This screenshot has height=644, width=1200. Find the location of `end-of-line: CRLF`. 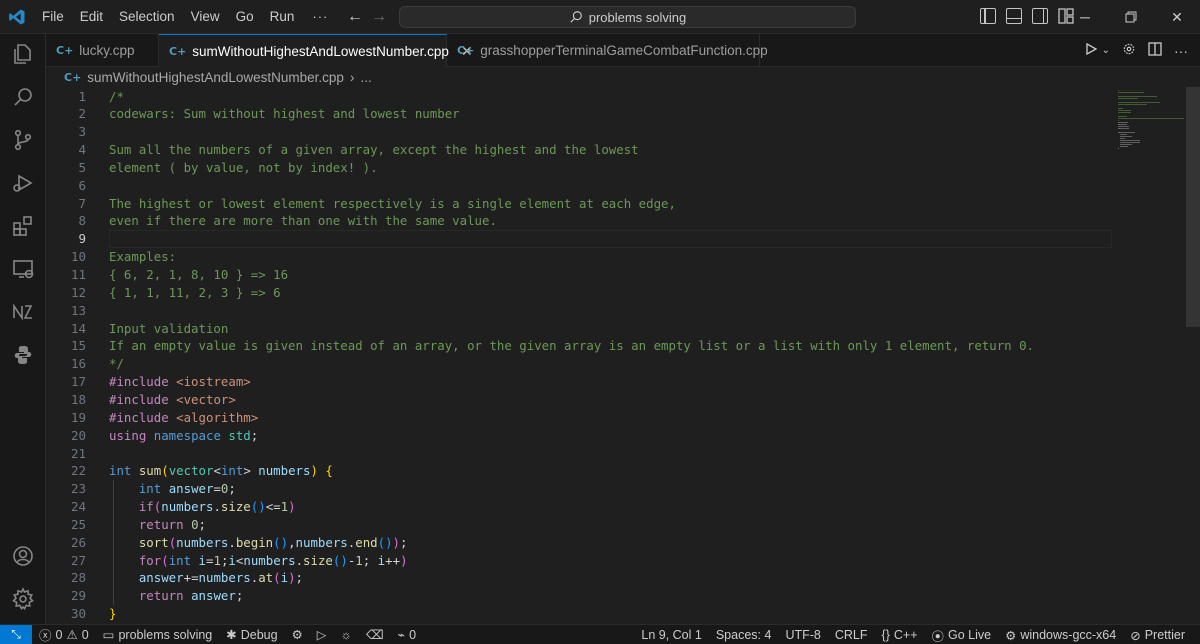

end-of-line: CRLF is located at coordinates (851, 634).